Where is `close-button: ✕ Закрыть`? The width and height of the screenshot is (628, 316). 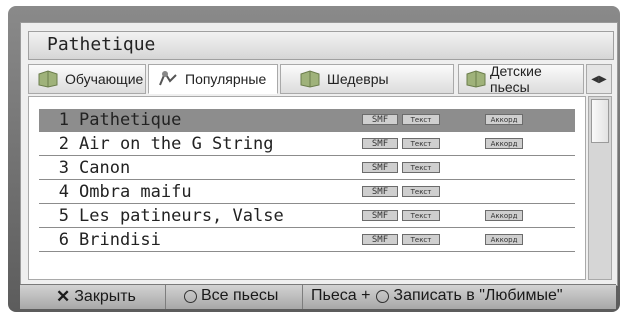 close-button: ✕ Закрыть is located at coordinates (96, 297).